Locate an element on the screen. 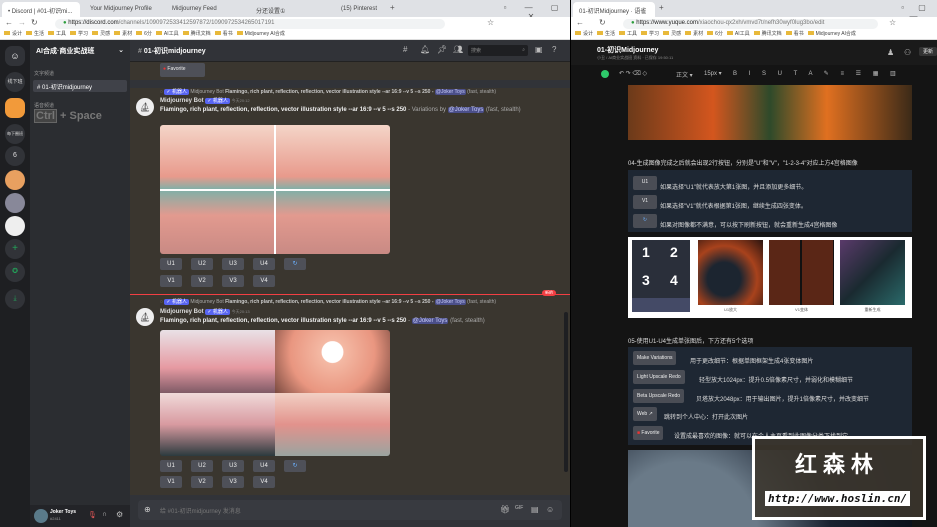  upscale-u3-button: U3 is located at coordinates (233, 264).